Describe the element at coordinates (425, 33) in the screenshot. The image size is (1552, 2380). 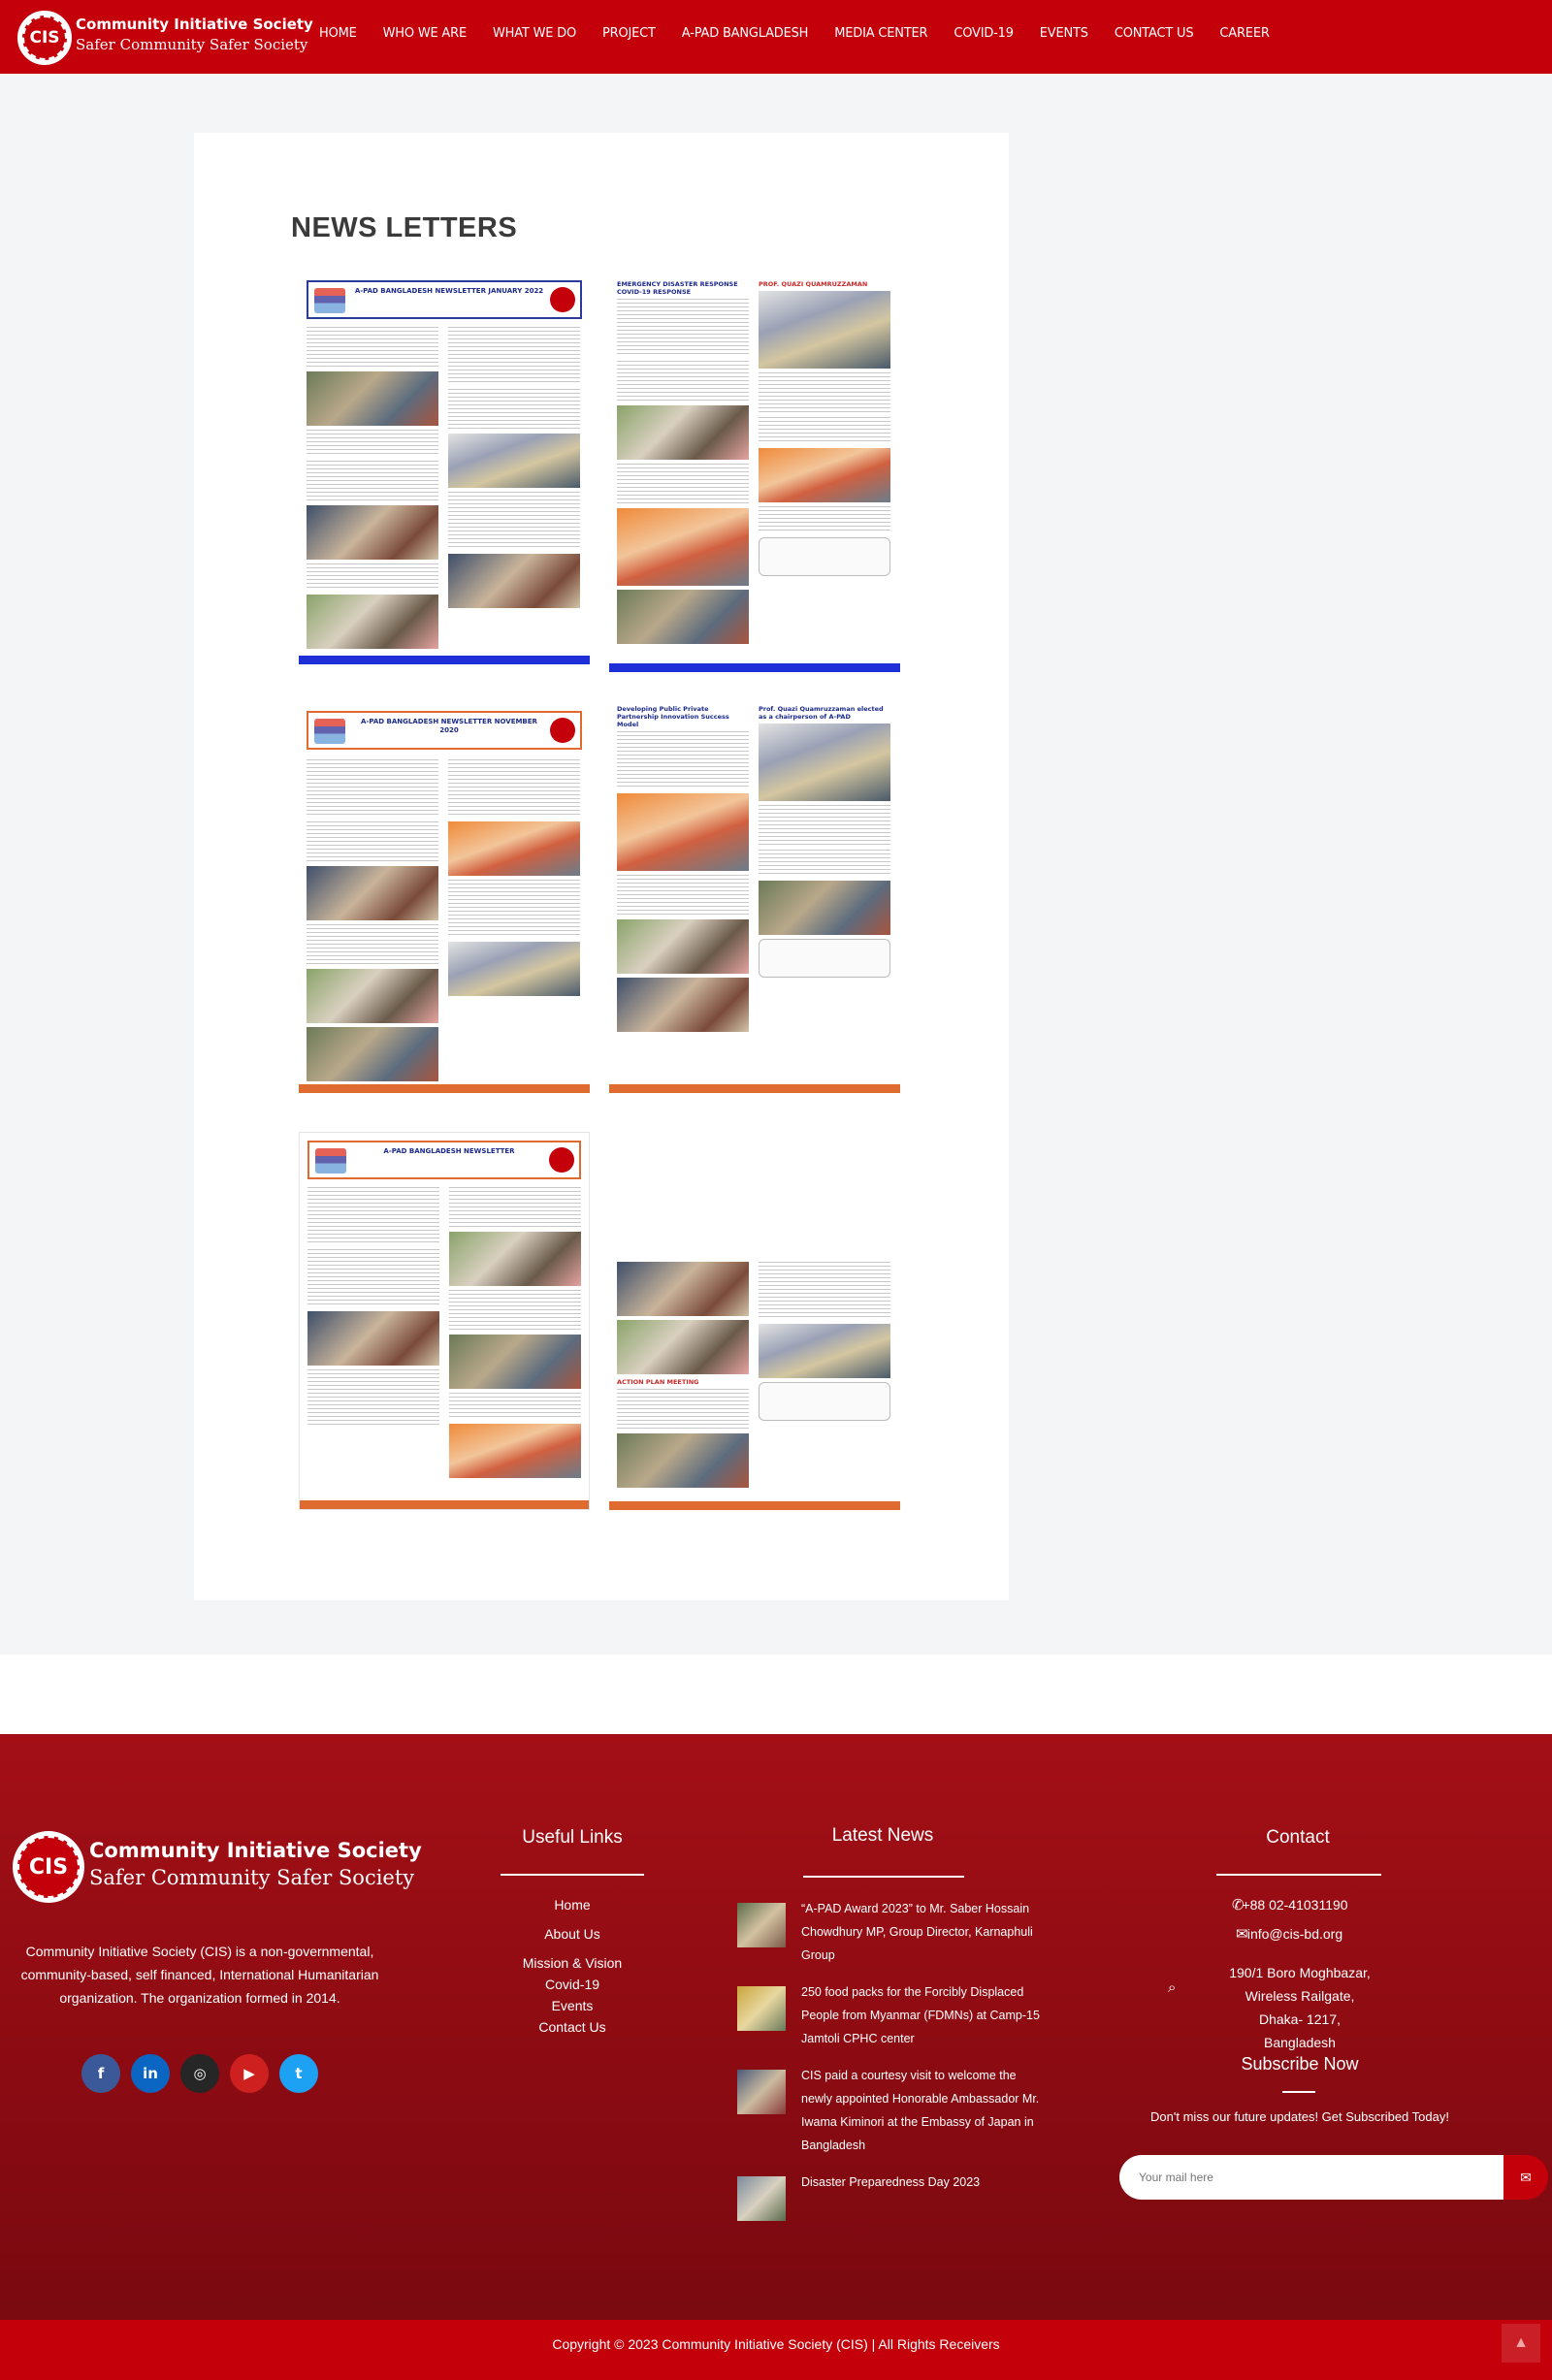
I see `nav-who-we-are: WHO WE ARE` at that location.